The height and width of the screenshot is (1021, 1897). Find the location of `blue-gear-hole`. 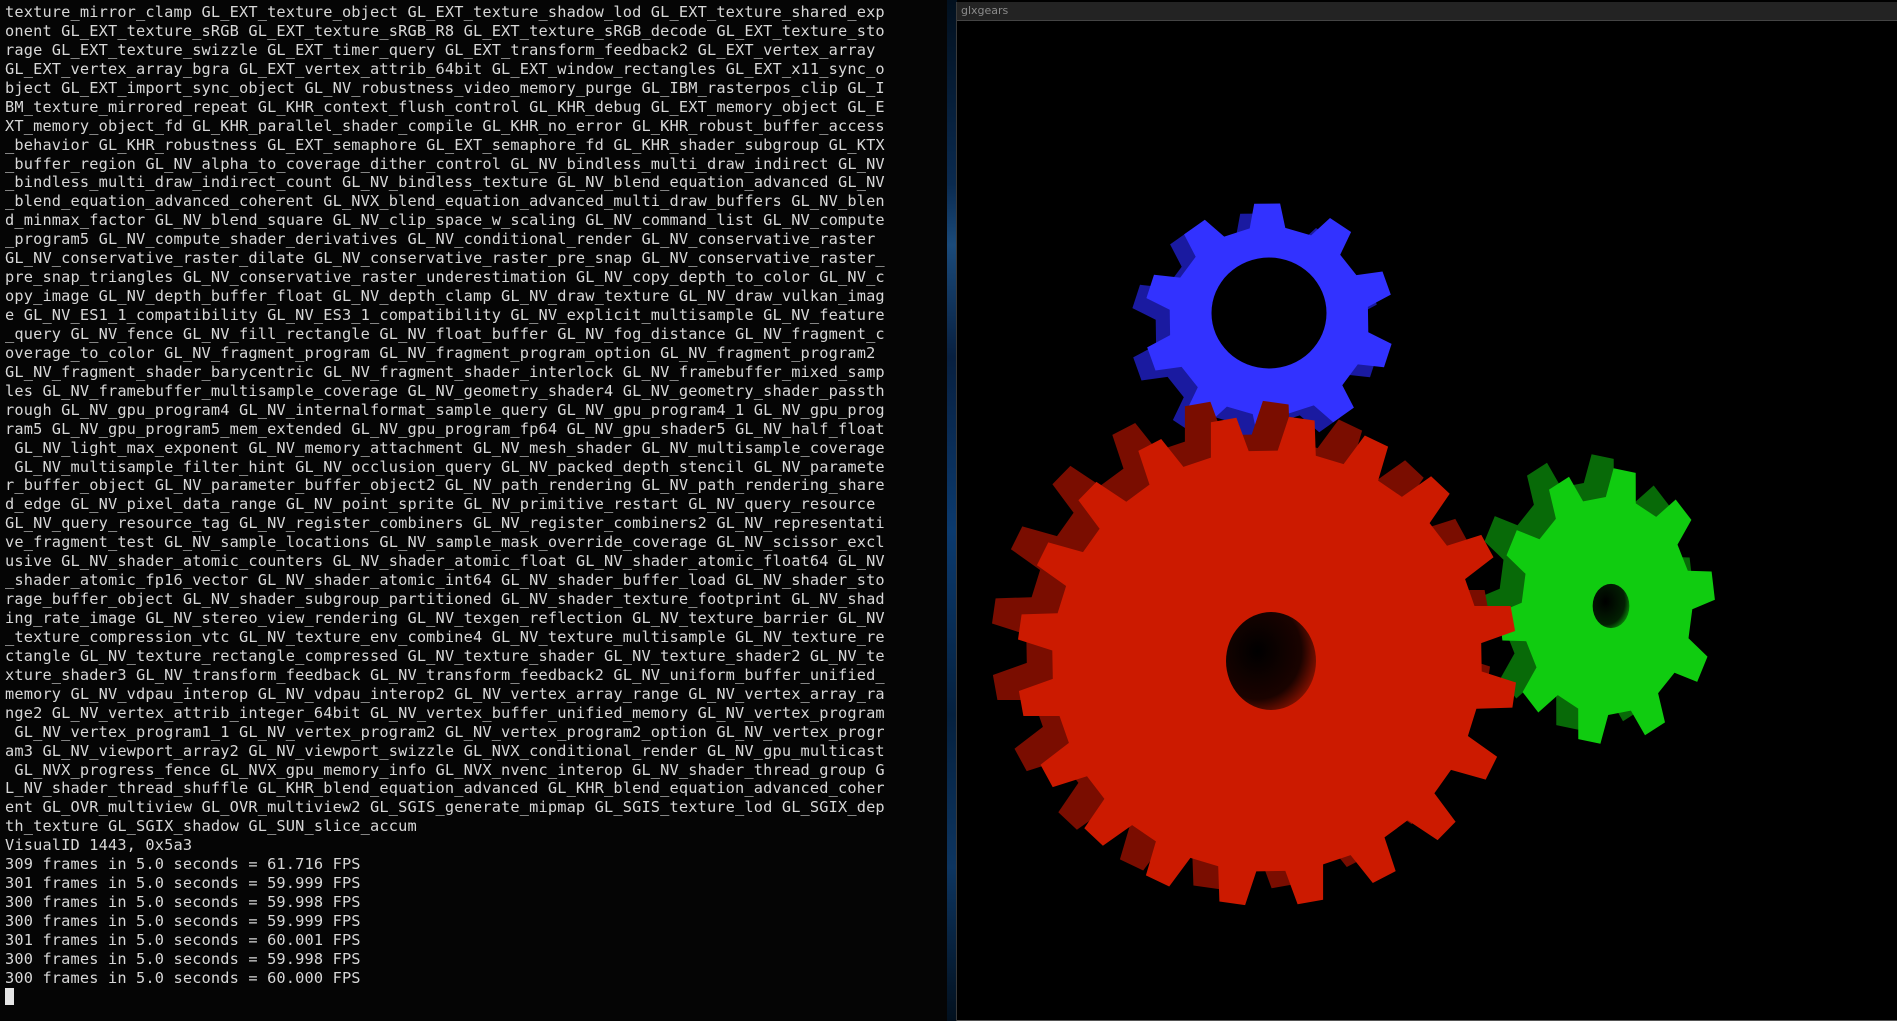

blue-gear-hole is located at coordinates (1269, 313).